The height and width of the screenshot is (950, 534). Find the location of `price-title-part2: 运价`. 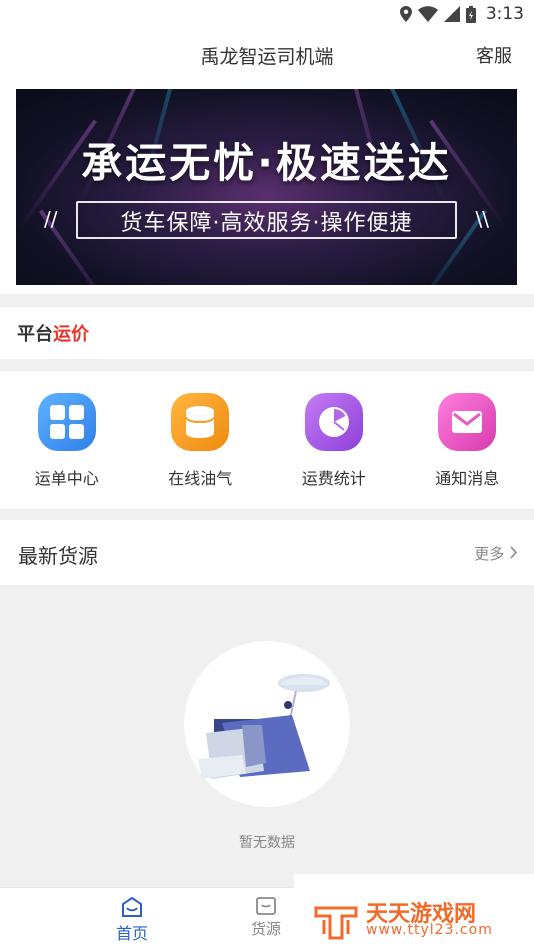

price-title-part2: 运价 is located at coordinates (71, 334).